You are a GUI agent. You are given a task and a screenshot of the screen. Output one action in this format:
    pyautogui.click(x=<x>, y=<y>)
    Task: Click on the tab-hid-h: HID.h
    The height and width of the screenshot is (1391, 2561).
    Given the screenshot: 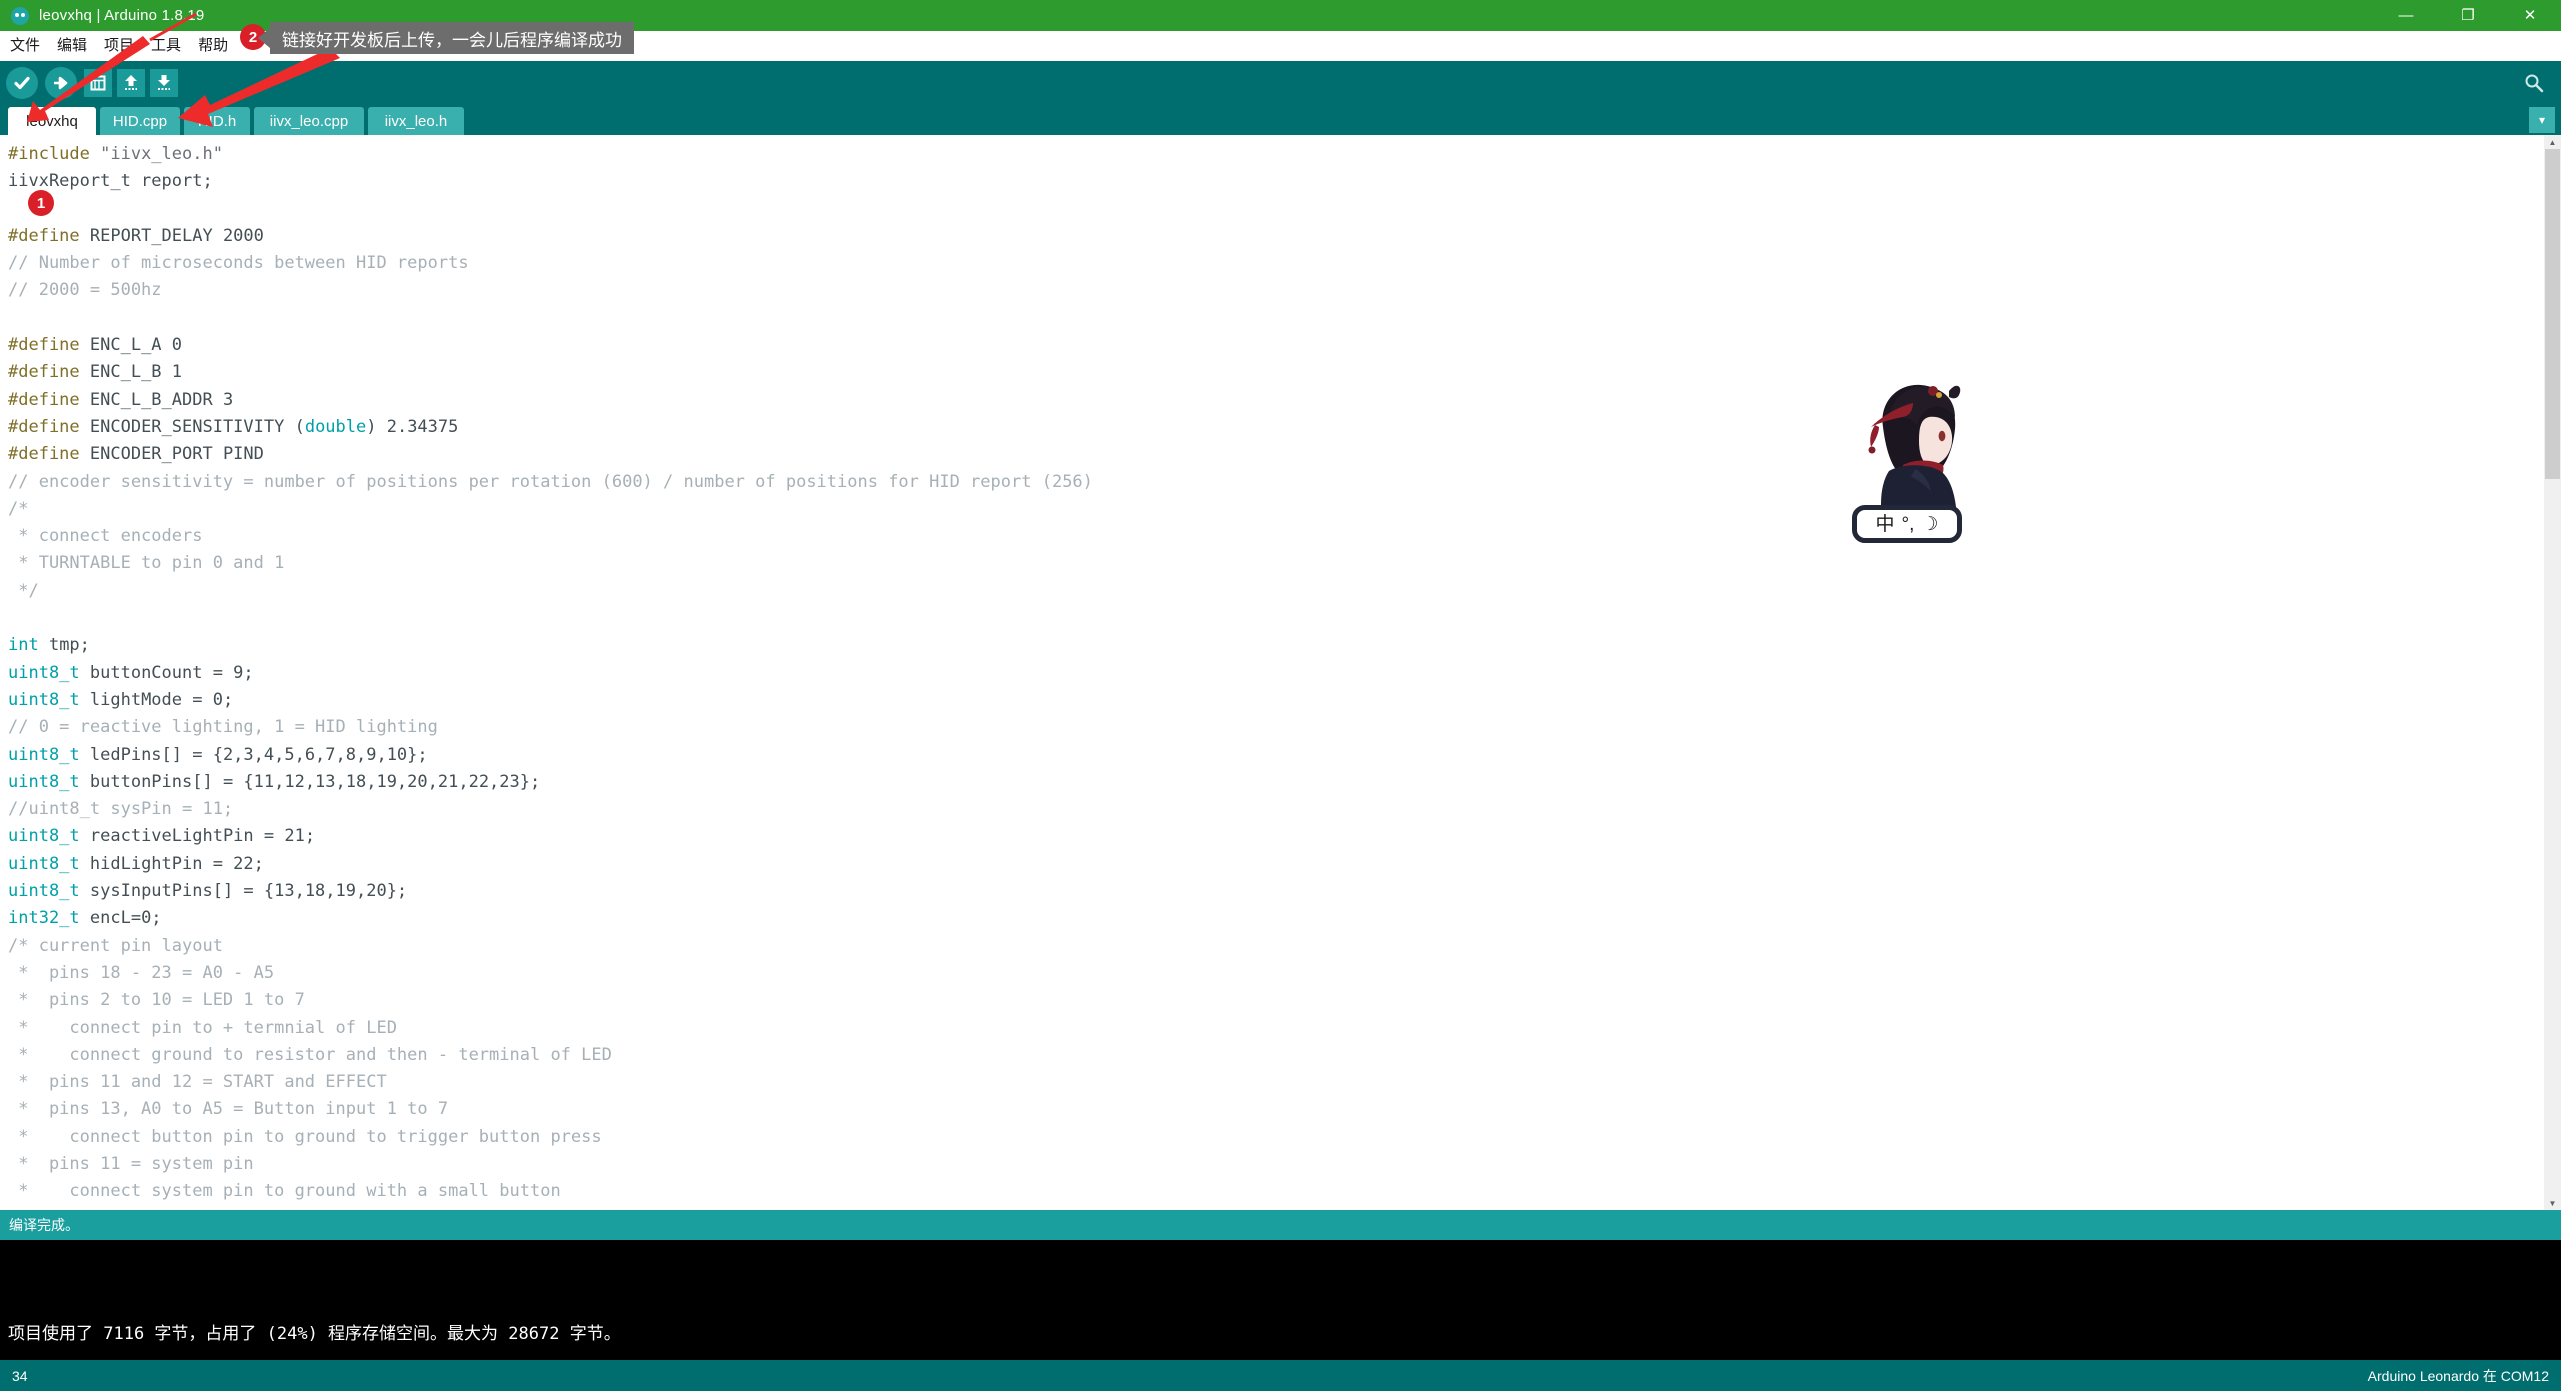 What is the action you would take?
    pyautogui.click(x=217, y=121)
    